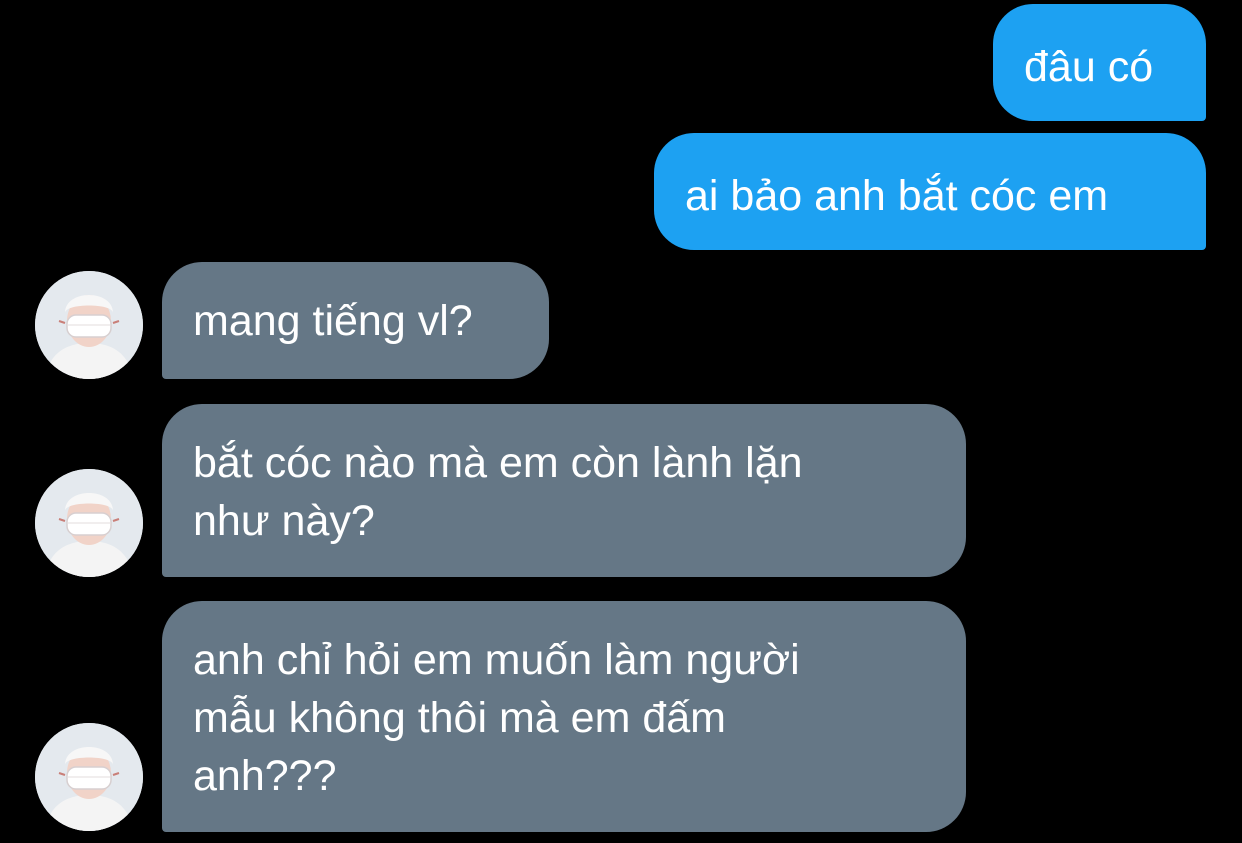 This screenshot has width=1242, height=843. I want to click on message-bubble-received: mang tiếng vl?, so click(355, 320).